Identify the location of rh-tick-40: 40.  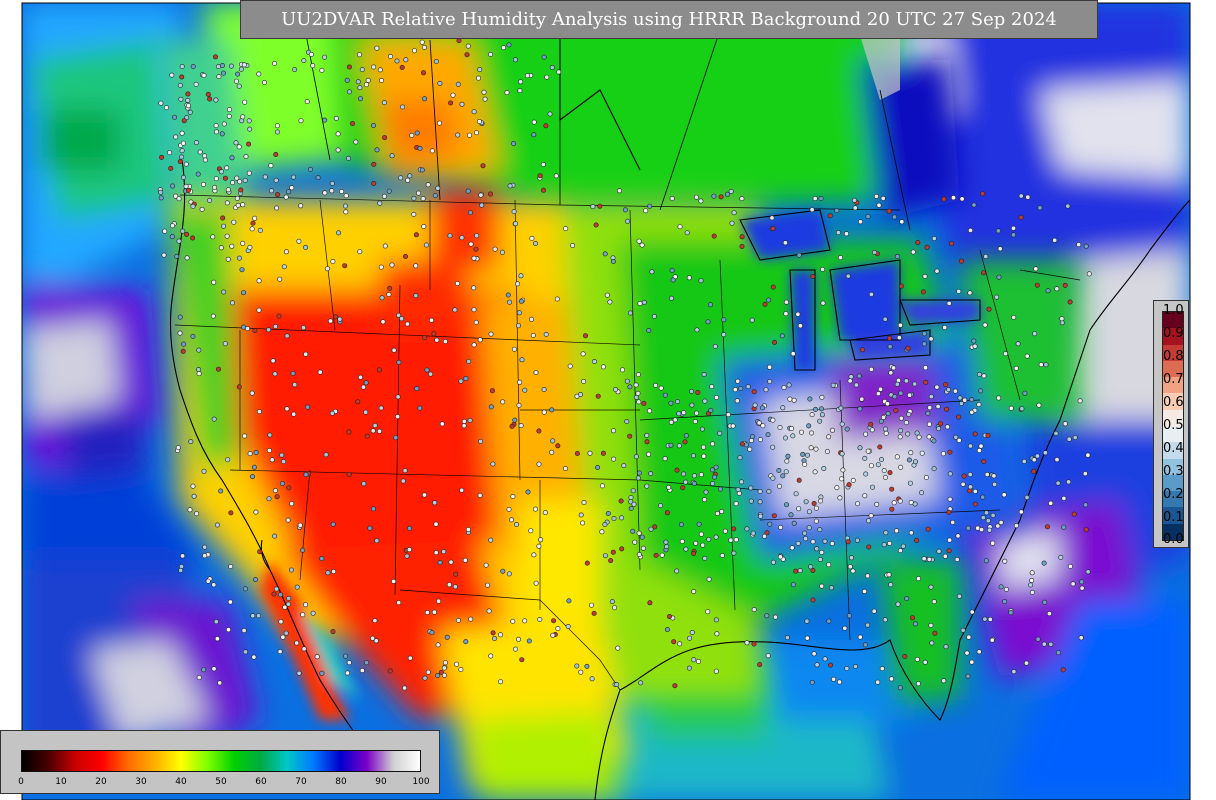
(181, 782).